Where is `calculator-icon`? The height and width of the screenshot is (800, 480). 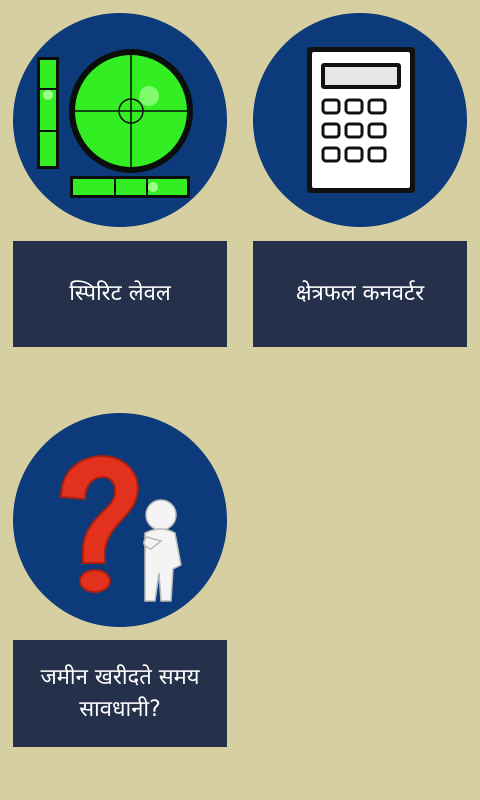
calculator-icon is located at coordinates (360, 120).